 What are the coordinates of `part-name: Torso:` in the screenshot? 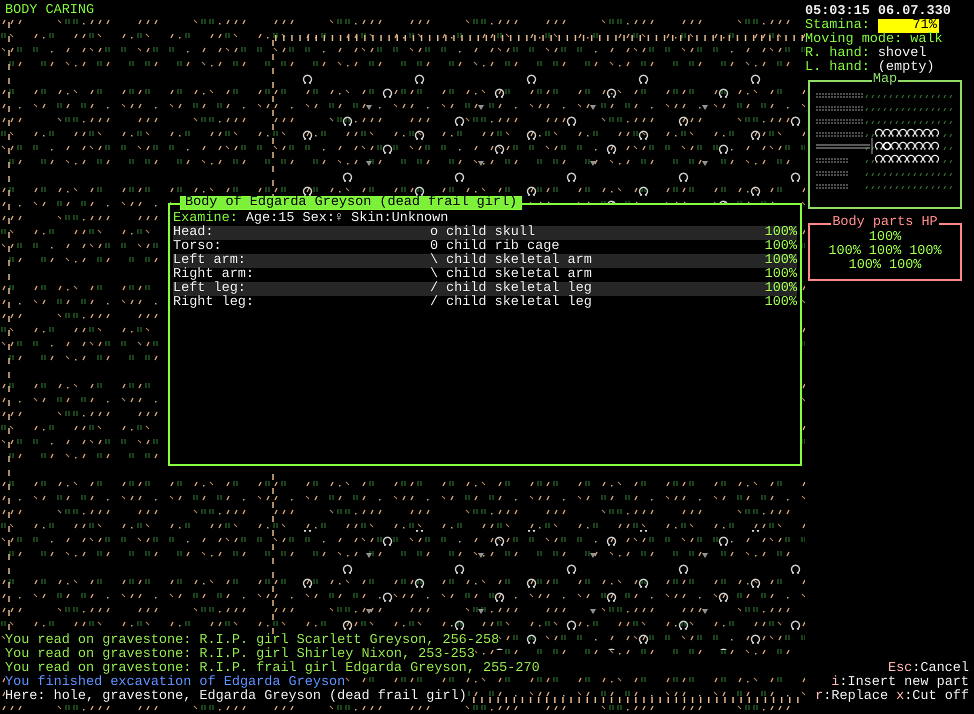 It's located at (198, 247).